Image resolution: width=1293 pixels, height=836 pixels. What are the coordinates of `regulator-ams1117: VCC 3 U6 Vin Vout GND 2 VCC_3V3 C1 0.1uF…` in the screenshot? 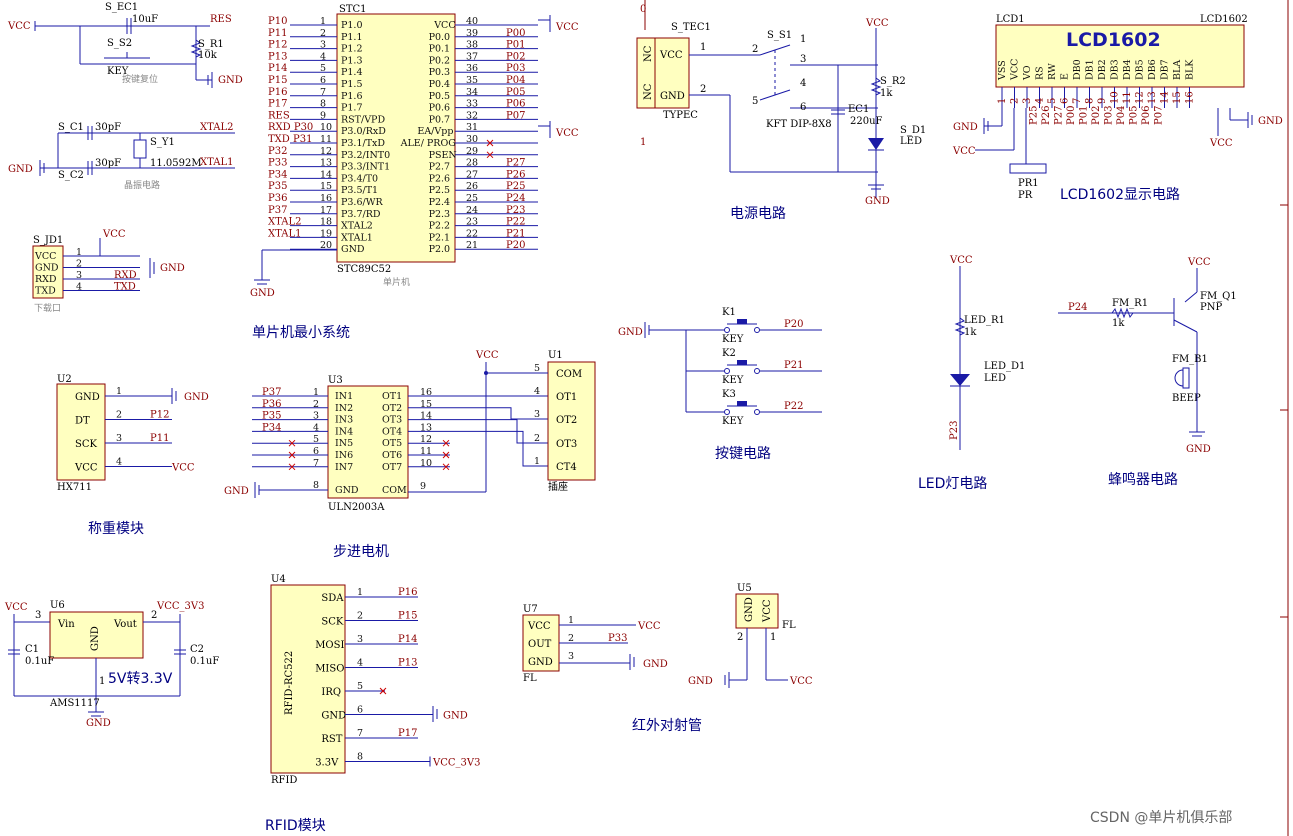 It's located at (111, 664).